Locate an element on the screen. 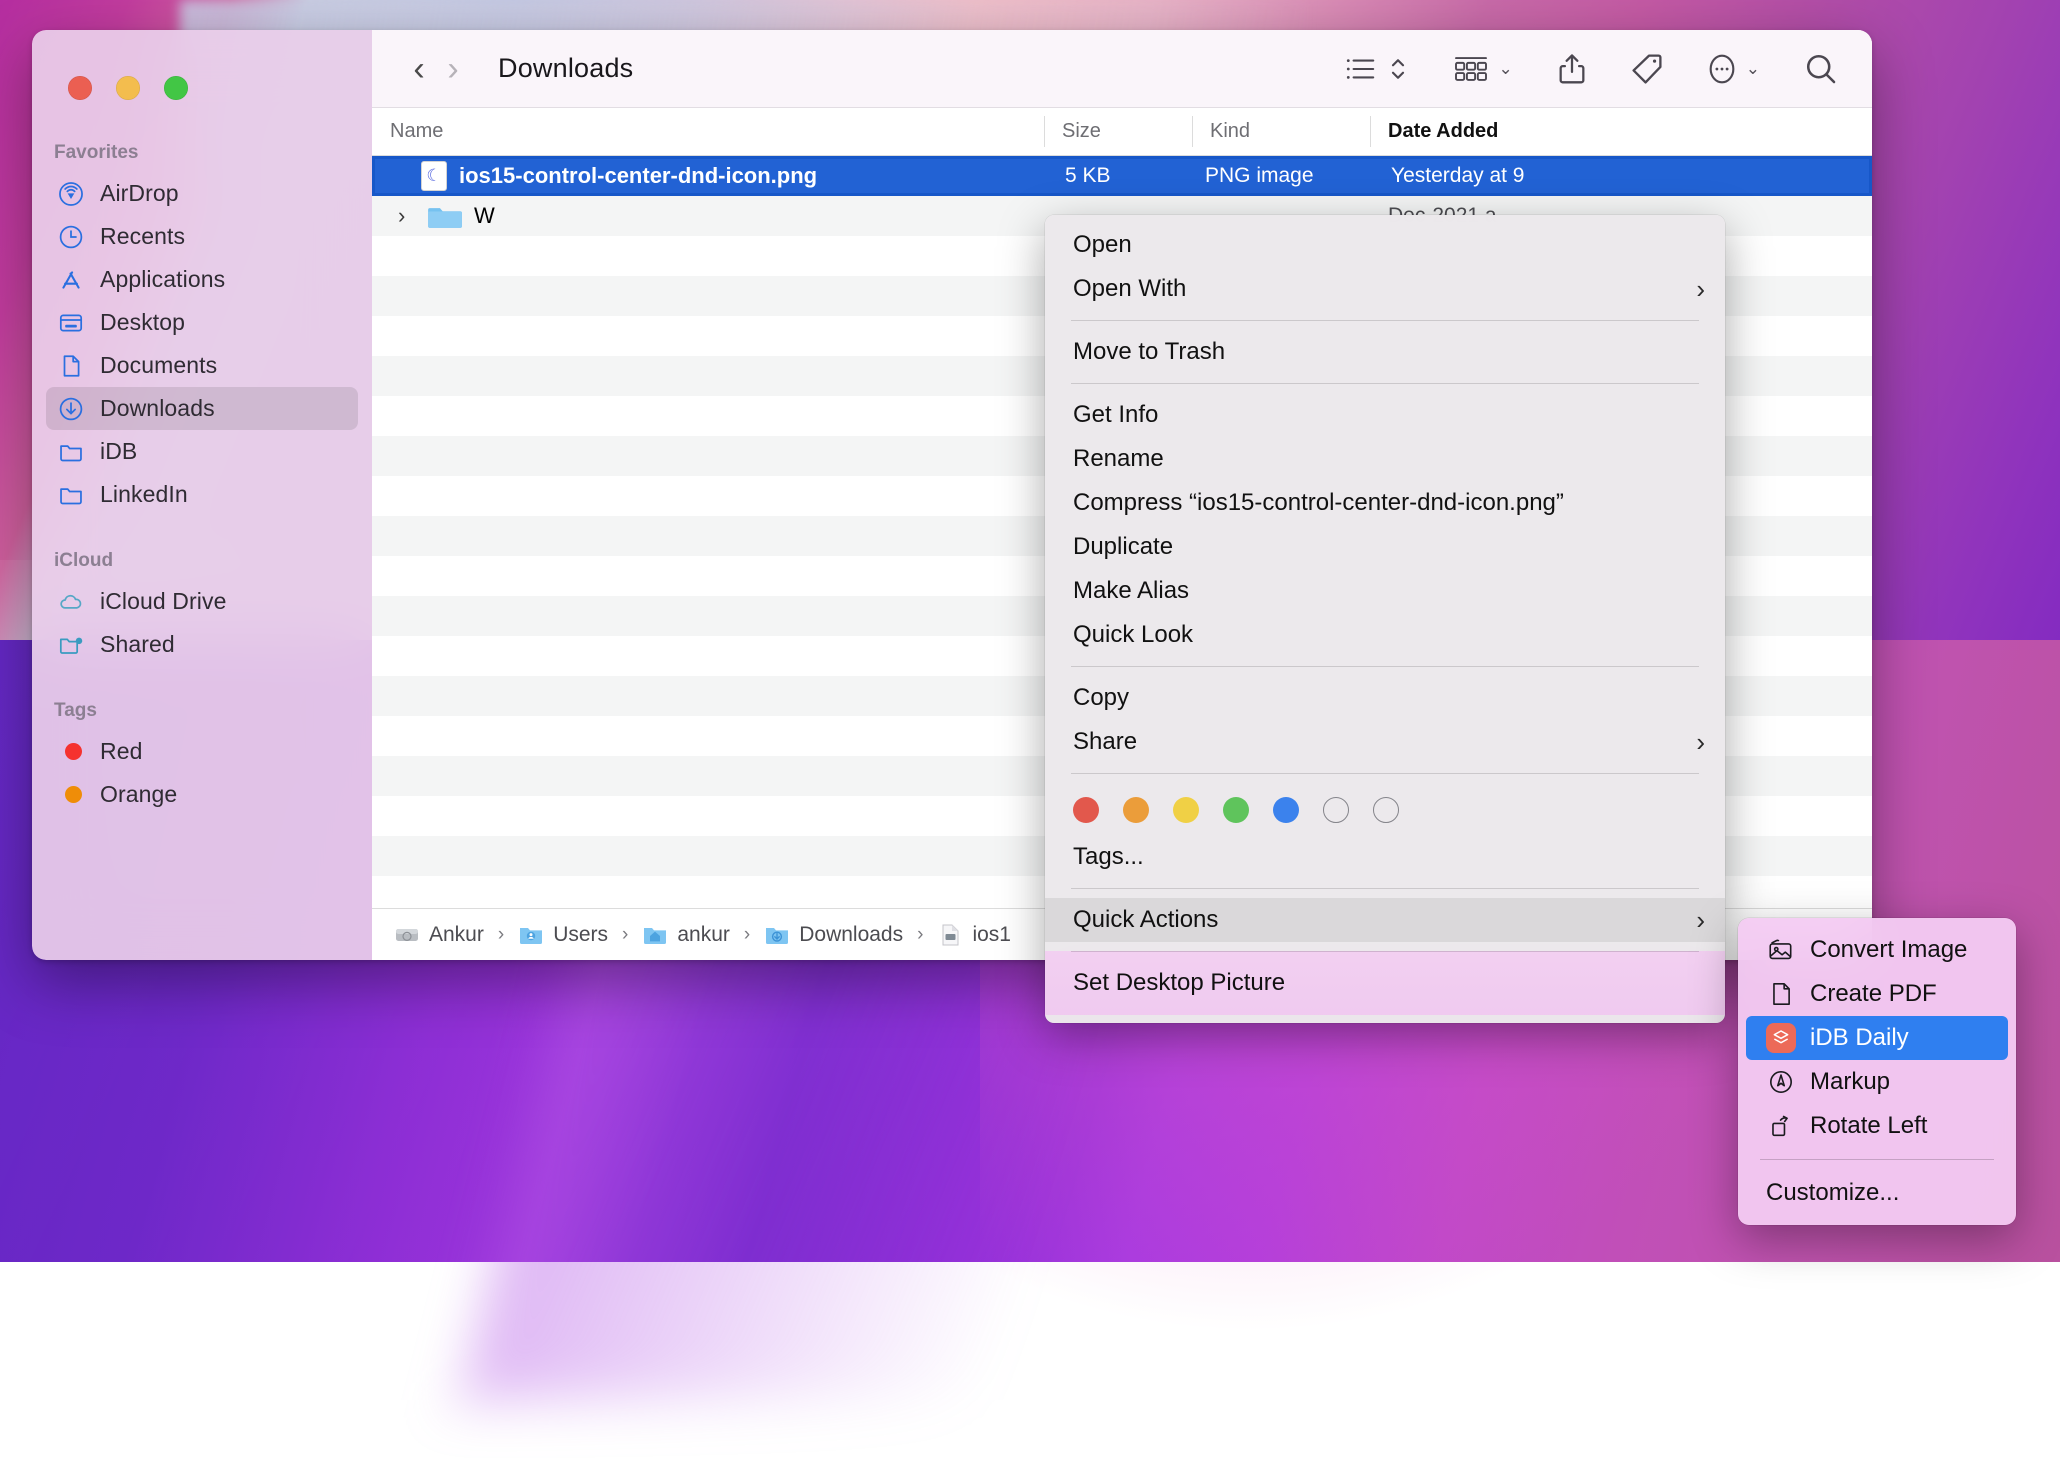  sidebar-item-airdrop: AirDrop is located at coordinates (202, 193).